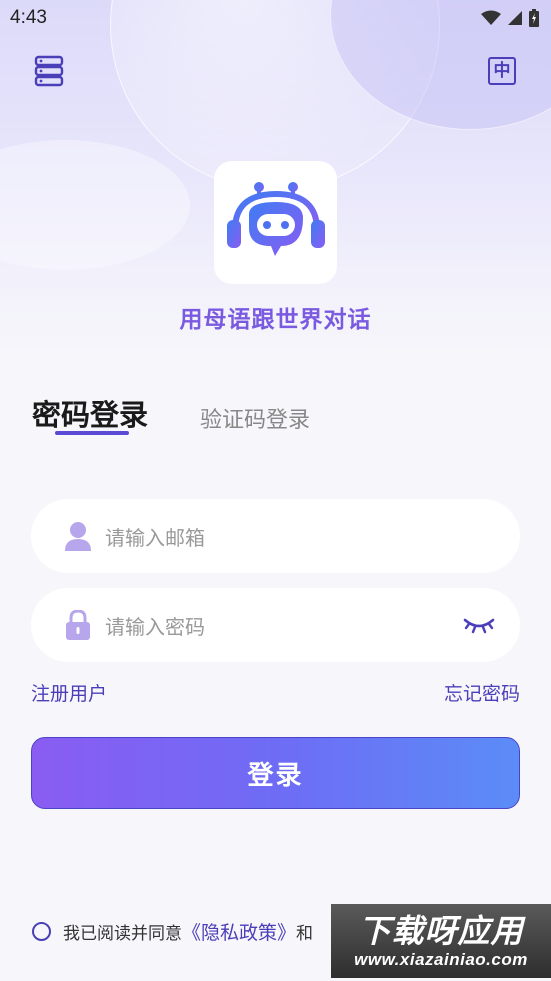  Describe the element at coordinates (275, 775) in the screenshot. I see `login-button-label: 登录` at that location.